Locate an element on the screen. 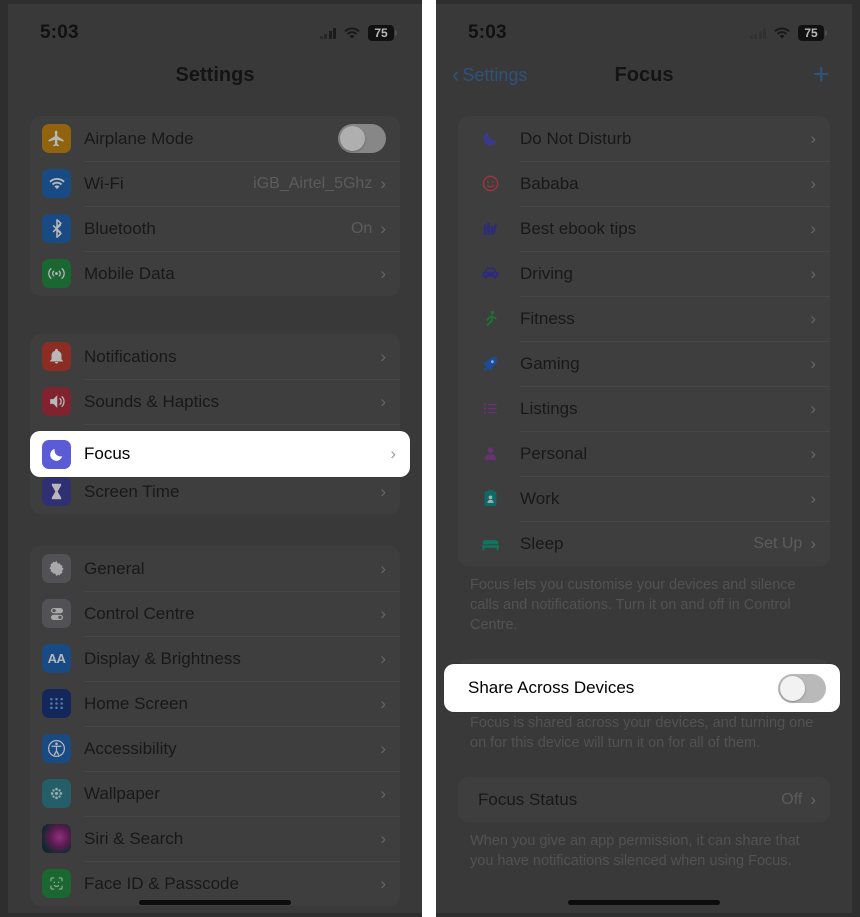 The image size is (860, 917). focus-row-label: Sleep is located at coordinates (542, 543).